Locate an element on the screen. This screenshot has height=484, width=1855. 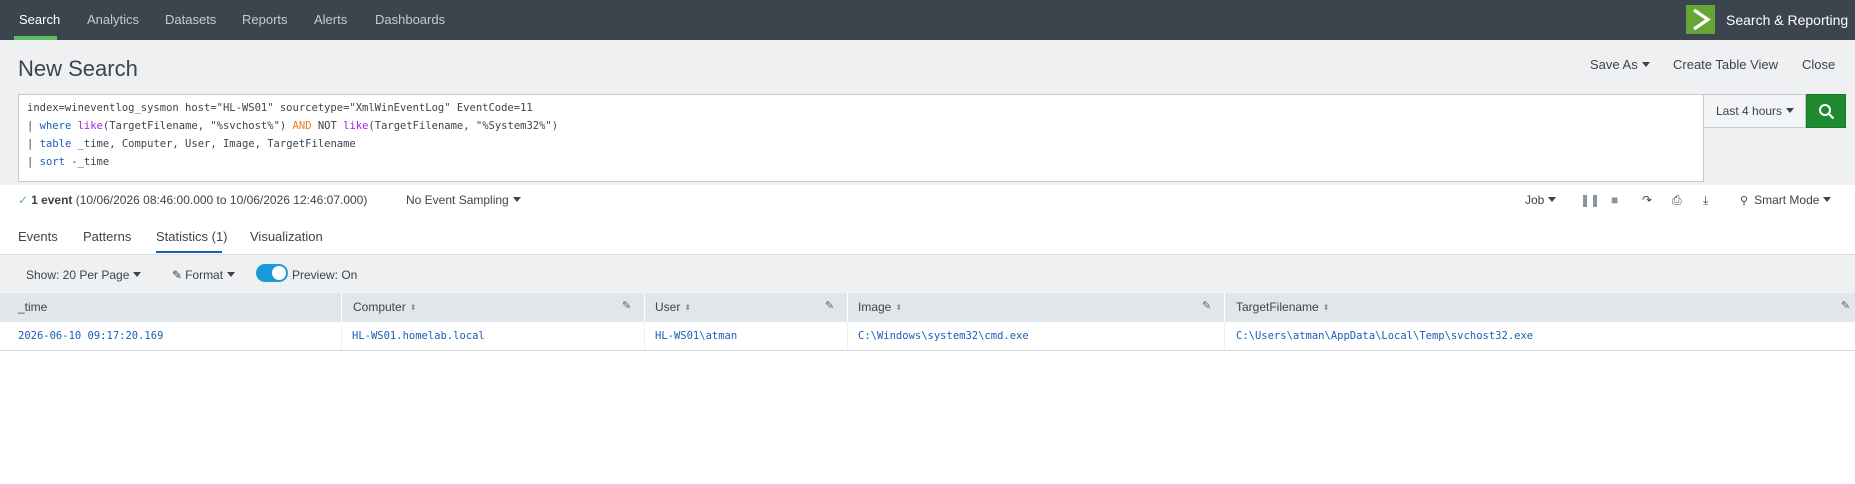
nav-item-search: Search is located at coordinates (39, 20).